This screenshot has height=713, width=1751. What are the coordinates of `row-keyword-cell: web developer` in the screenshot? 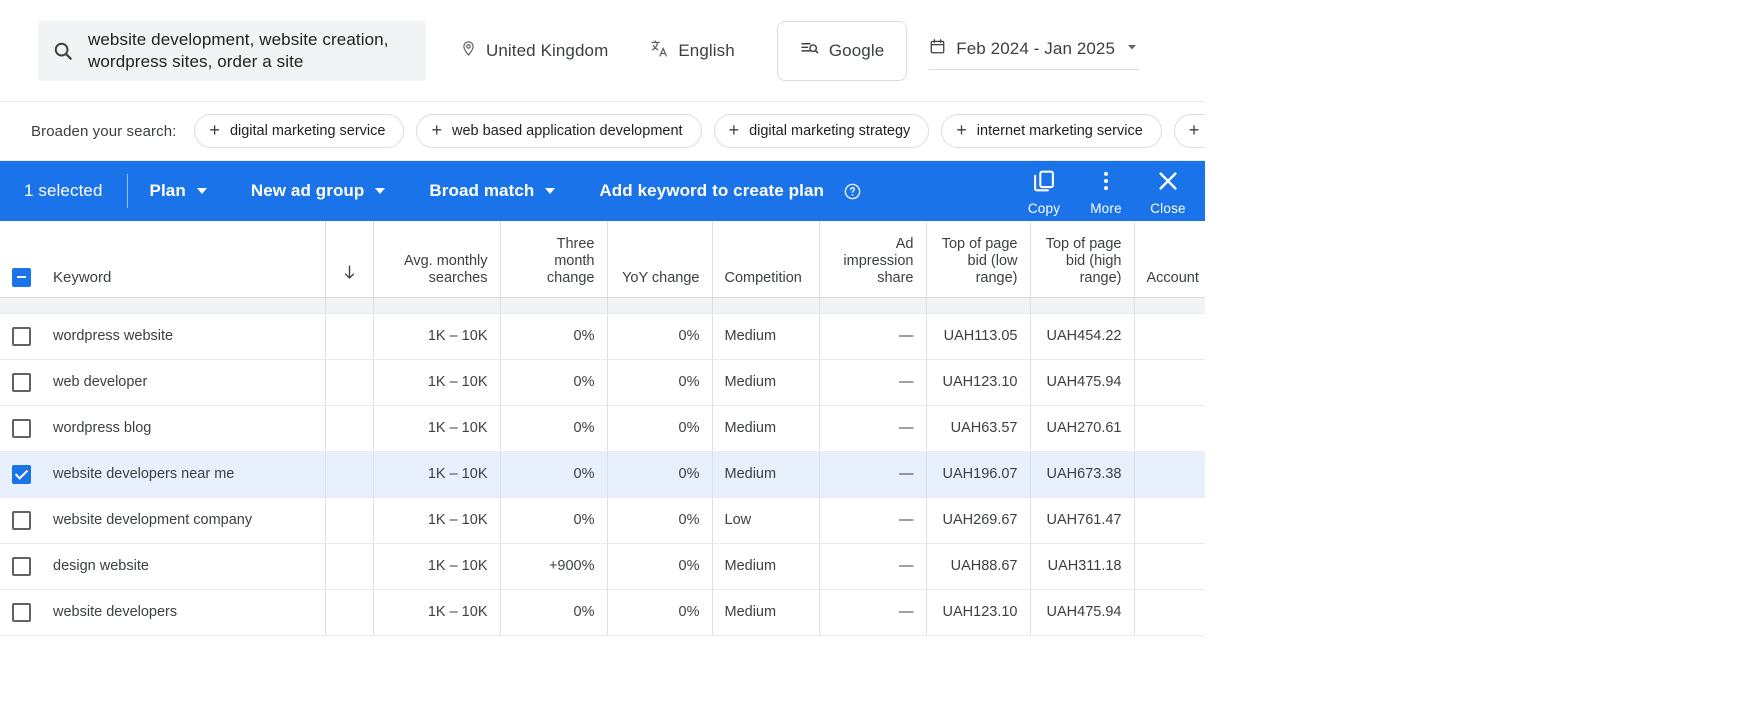 It's located at (163, 382).